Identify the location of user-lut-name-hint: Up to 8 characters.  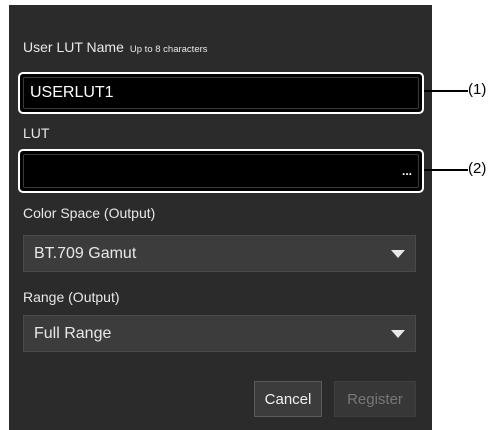
(168, 49).